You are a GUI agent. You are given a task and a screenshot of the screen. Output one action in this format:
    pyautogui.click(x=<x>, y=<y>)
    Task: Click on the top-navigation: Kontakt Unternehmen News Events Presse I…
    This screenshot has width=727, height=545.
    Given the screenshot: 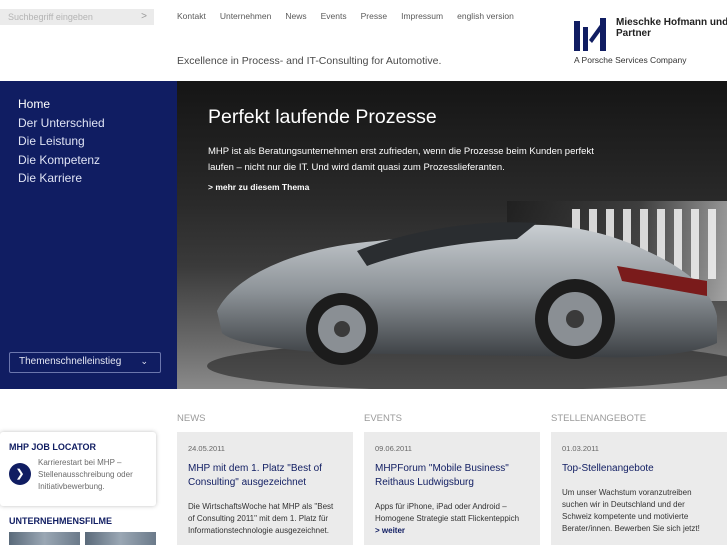 What is the action you would take?
    pyautogui.click(x=352, y=16)
    